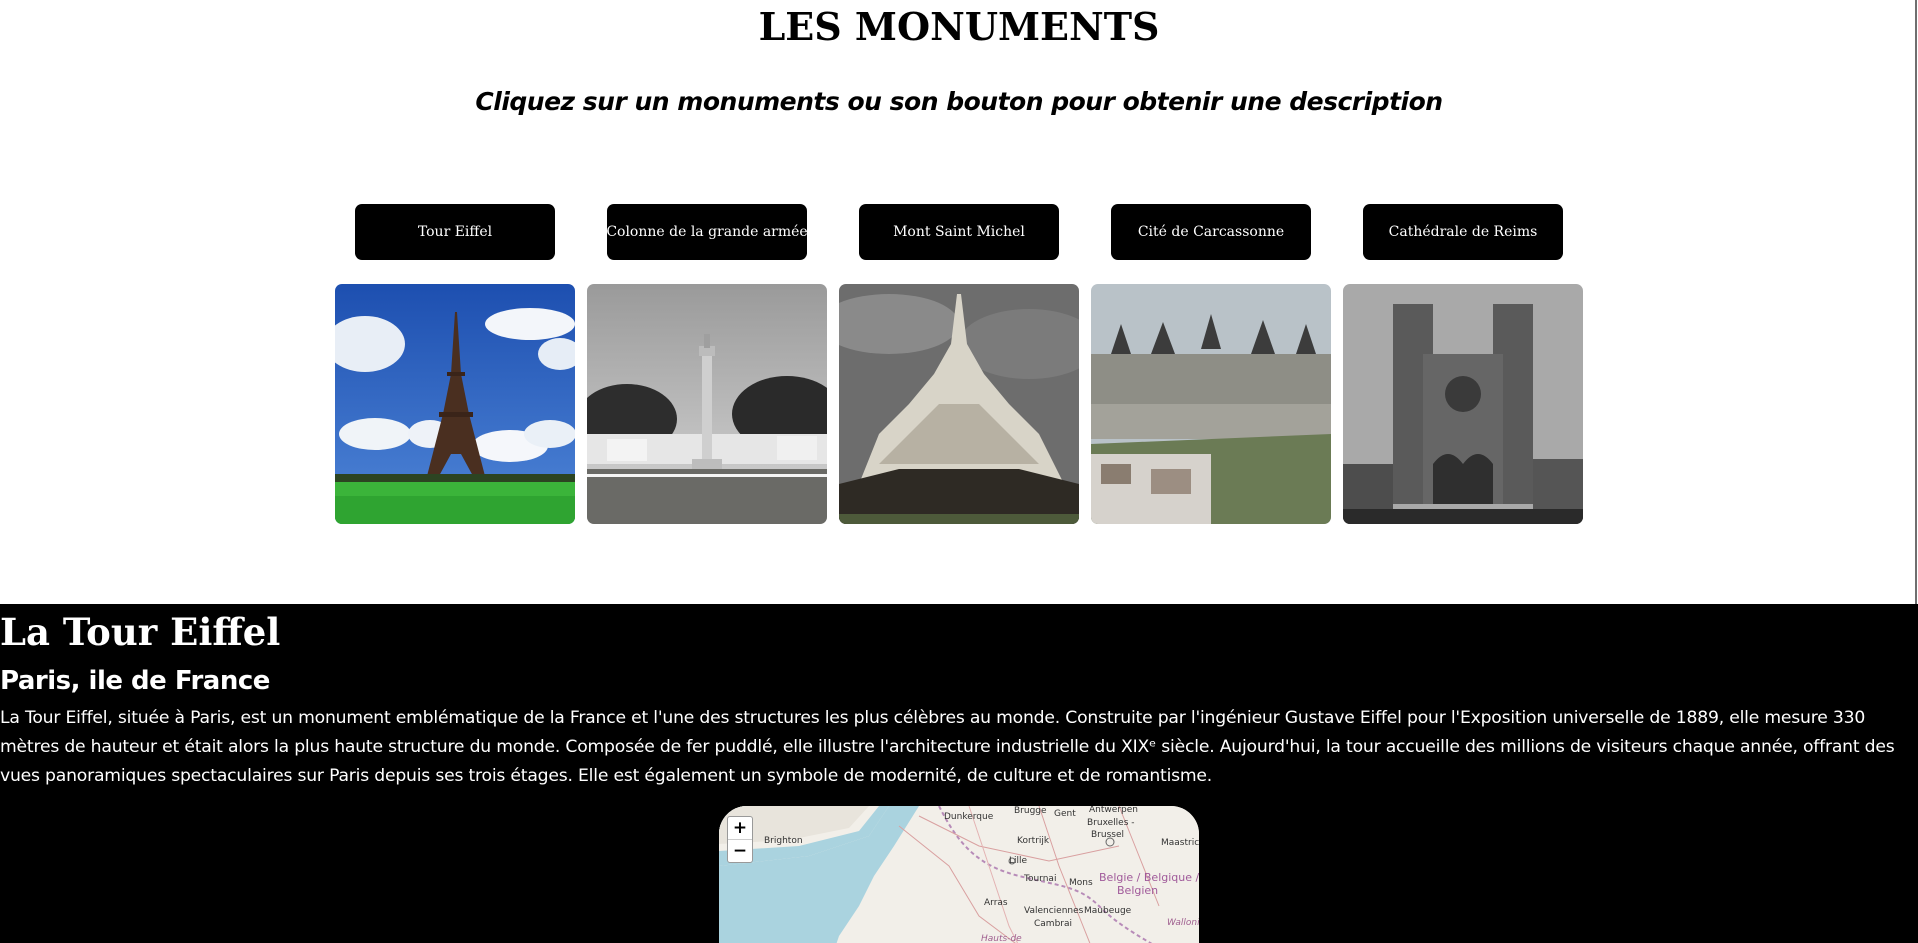 Image resolution: width=1918 pixels, height=943 pixels. Describe the element at coordinates (1081, 883) in the screenshot. I see `map-label-mons: Mons` at that location.